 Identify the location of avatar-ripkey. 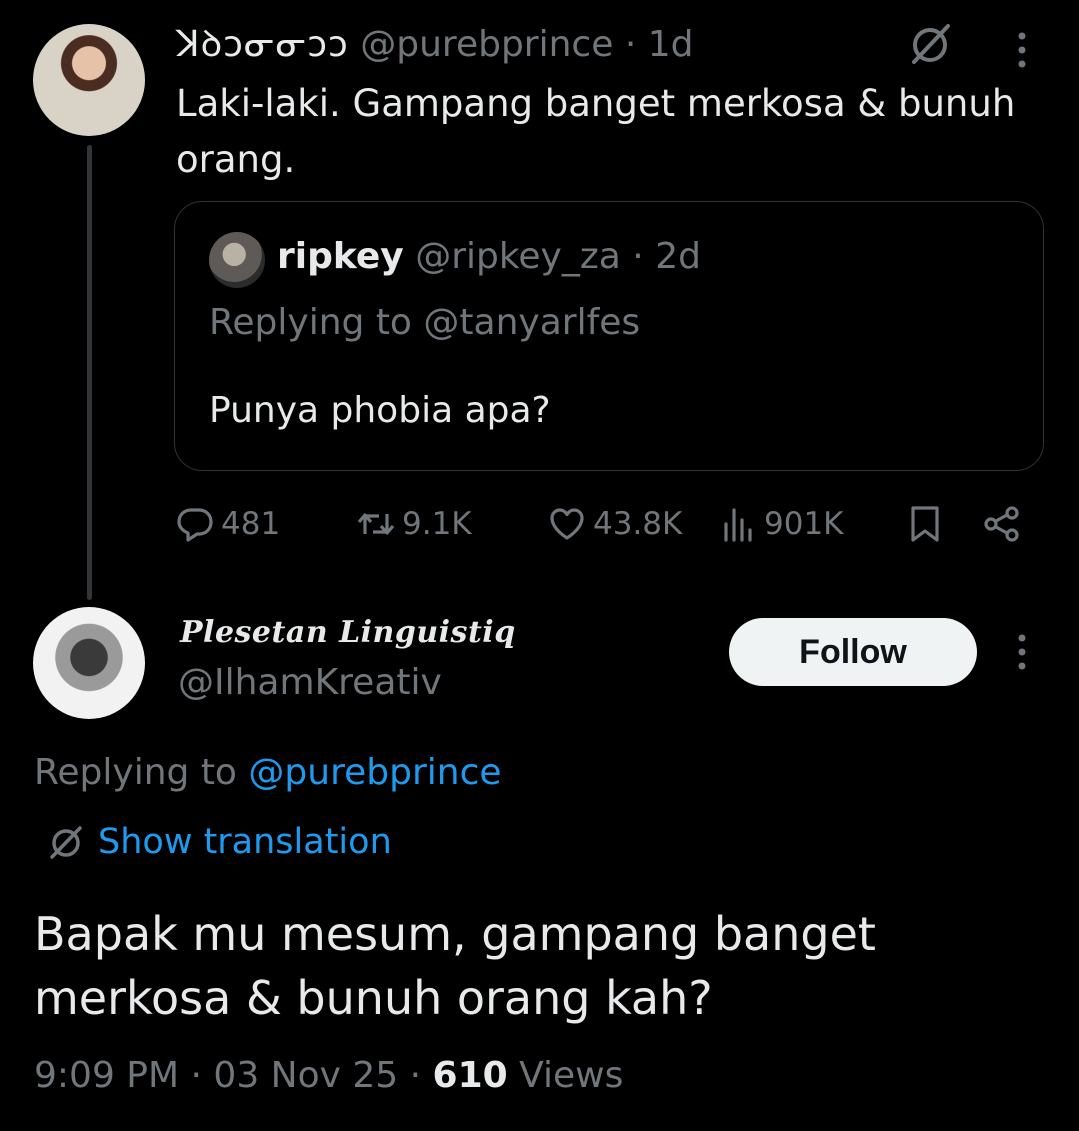
(237, 260).